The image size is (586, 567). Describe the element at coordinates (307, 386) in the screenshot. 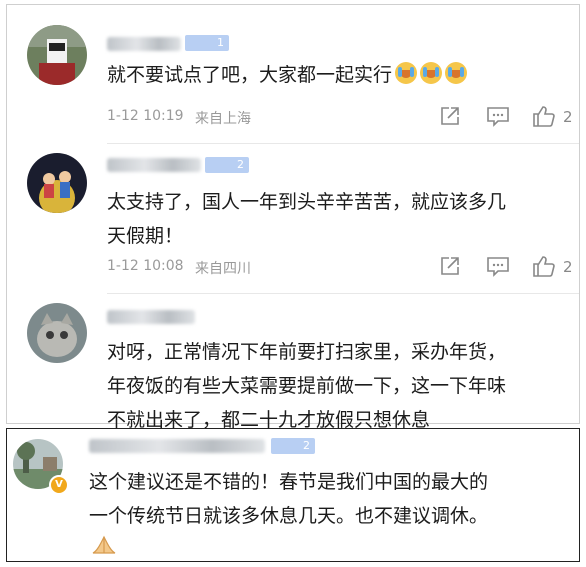

I see `comment-line: 年夜饭的有些大菜需要提前做一下，这一下年味` at that location.